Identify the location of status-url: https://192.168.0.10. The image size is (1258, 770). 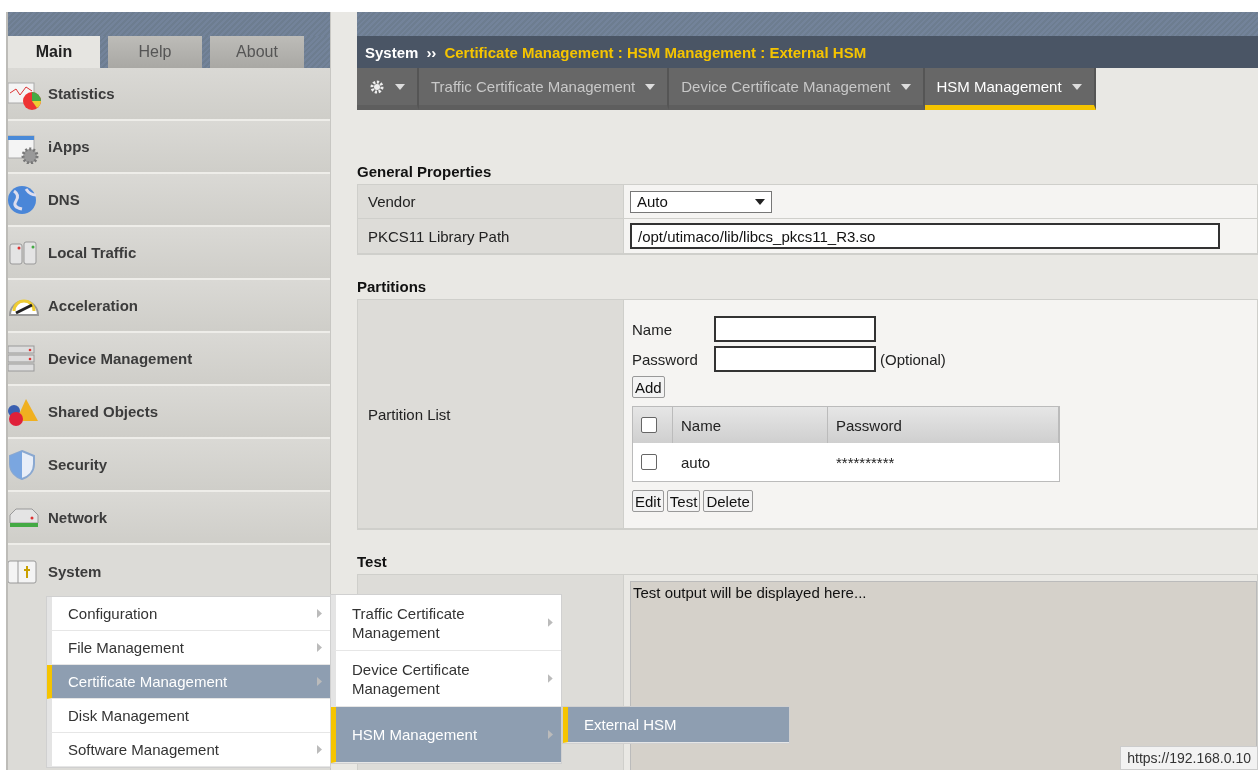
(1189, 758).